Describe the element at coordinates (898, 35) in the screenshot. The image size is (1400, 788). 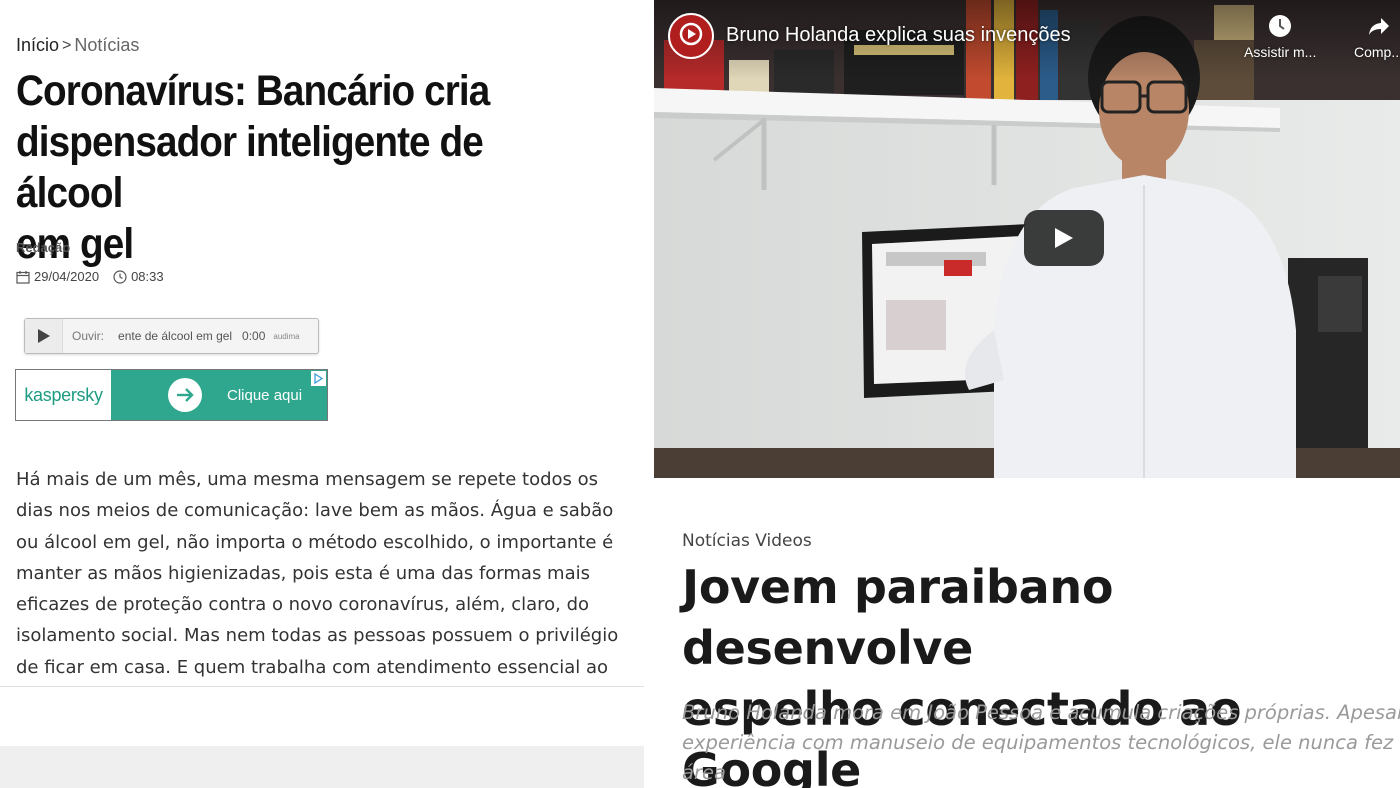
I see `video-title: Bruno Holanda explica suas invenções` at that location.